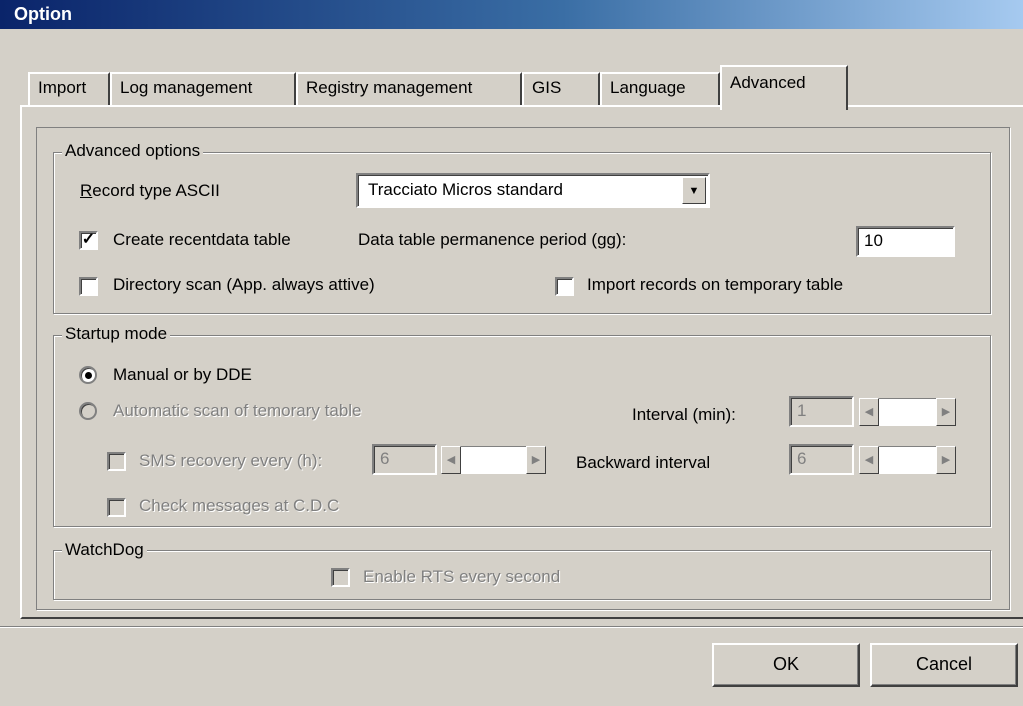 The image size is (1023, 706). What do you see at coordinates (821, 459) in the screenshot?
I see `backward-interval-input: 6` at bounding box center [821, 459].